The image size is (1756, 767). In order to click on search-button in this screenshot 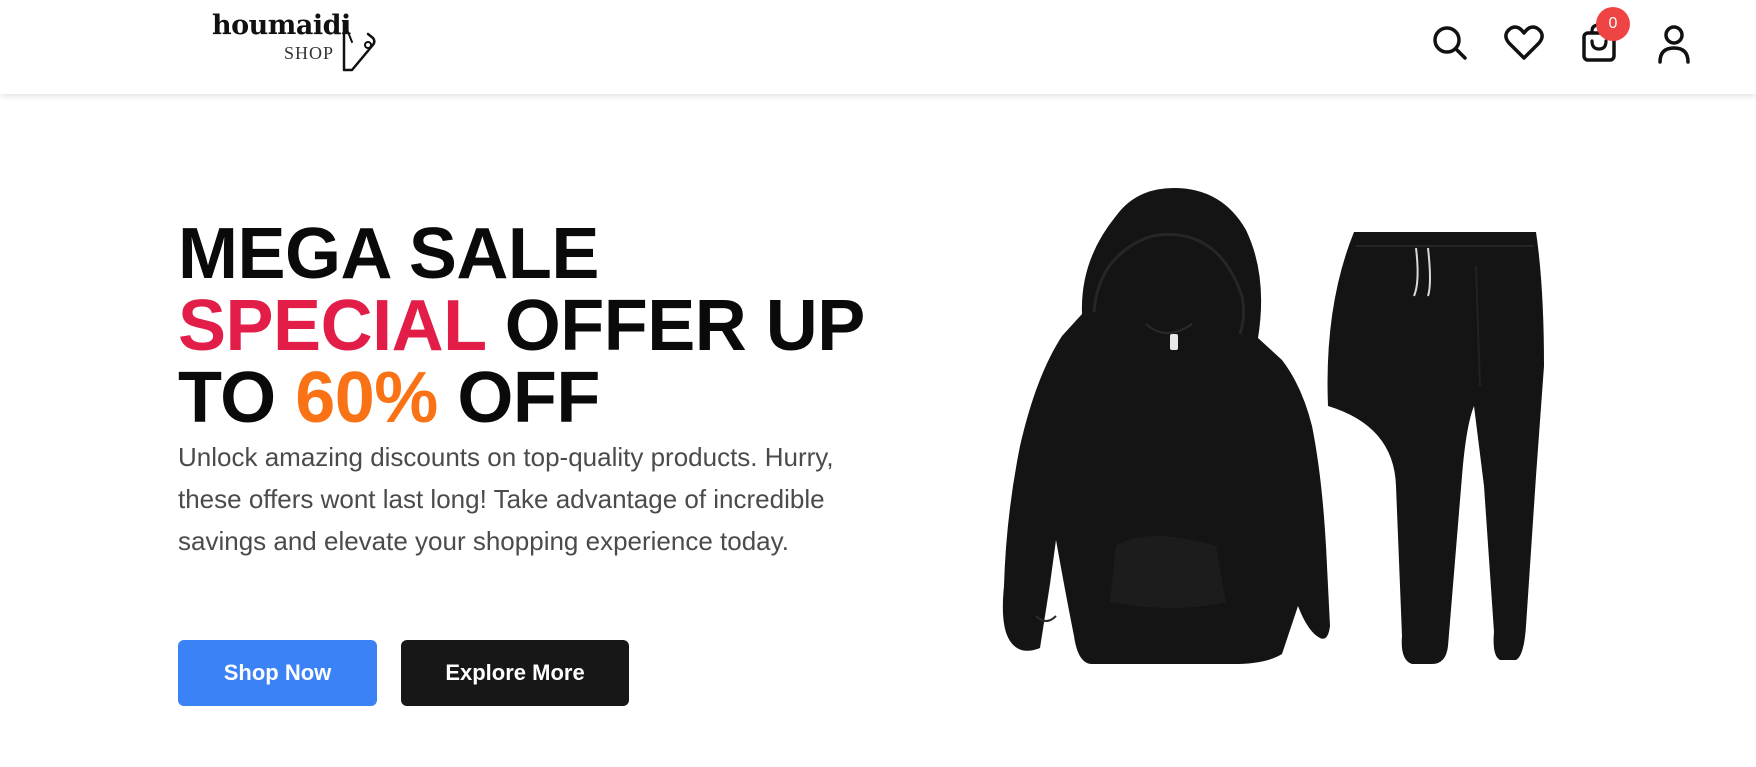, I will do `click(1450, 43)`.